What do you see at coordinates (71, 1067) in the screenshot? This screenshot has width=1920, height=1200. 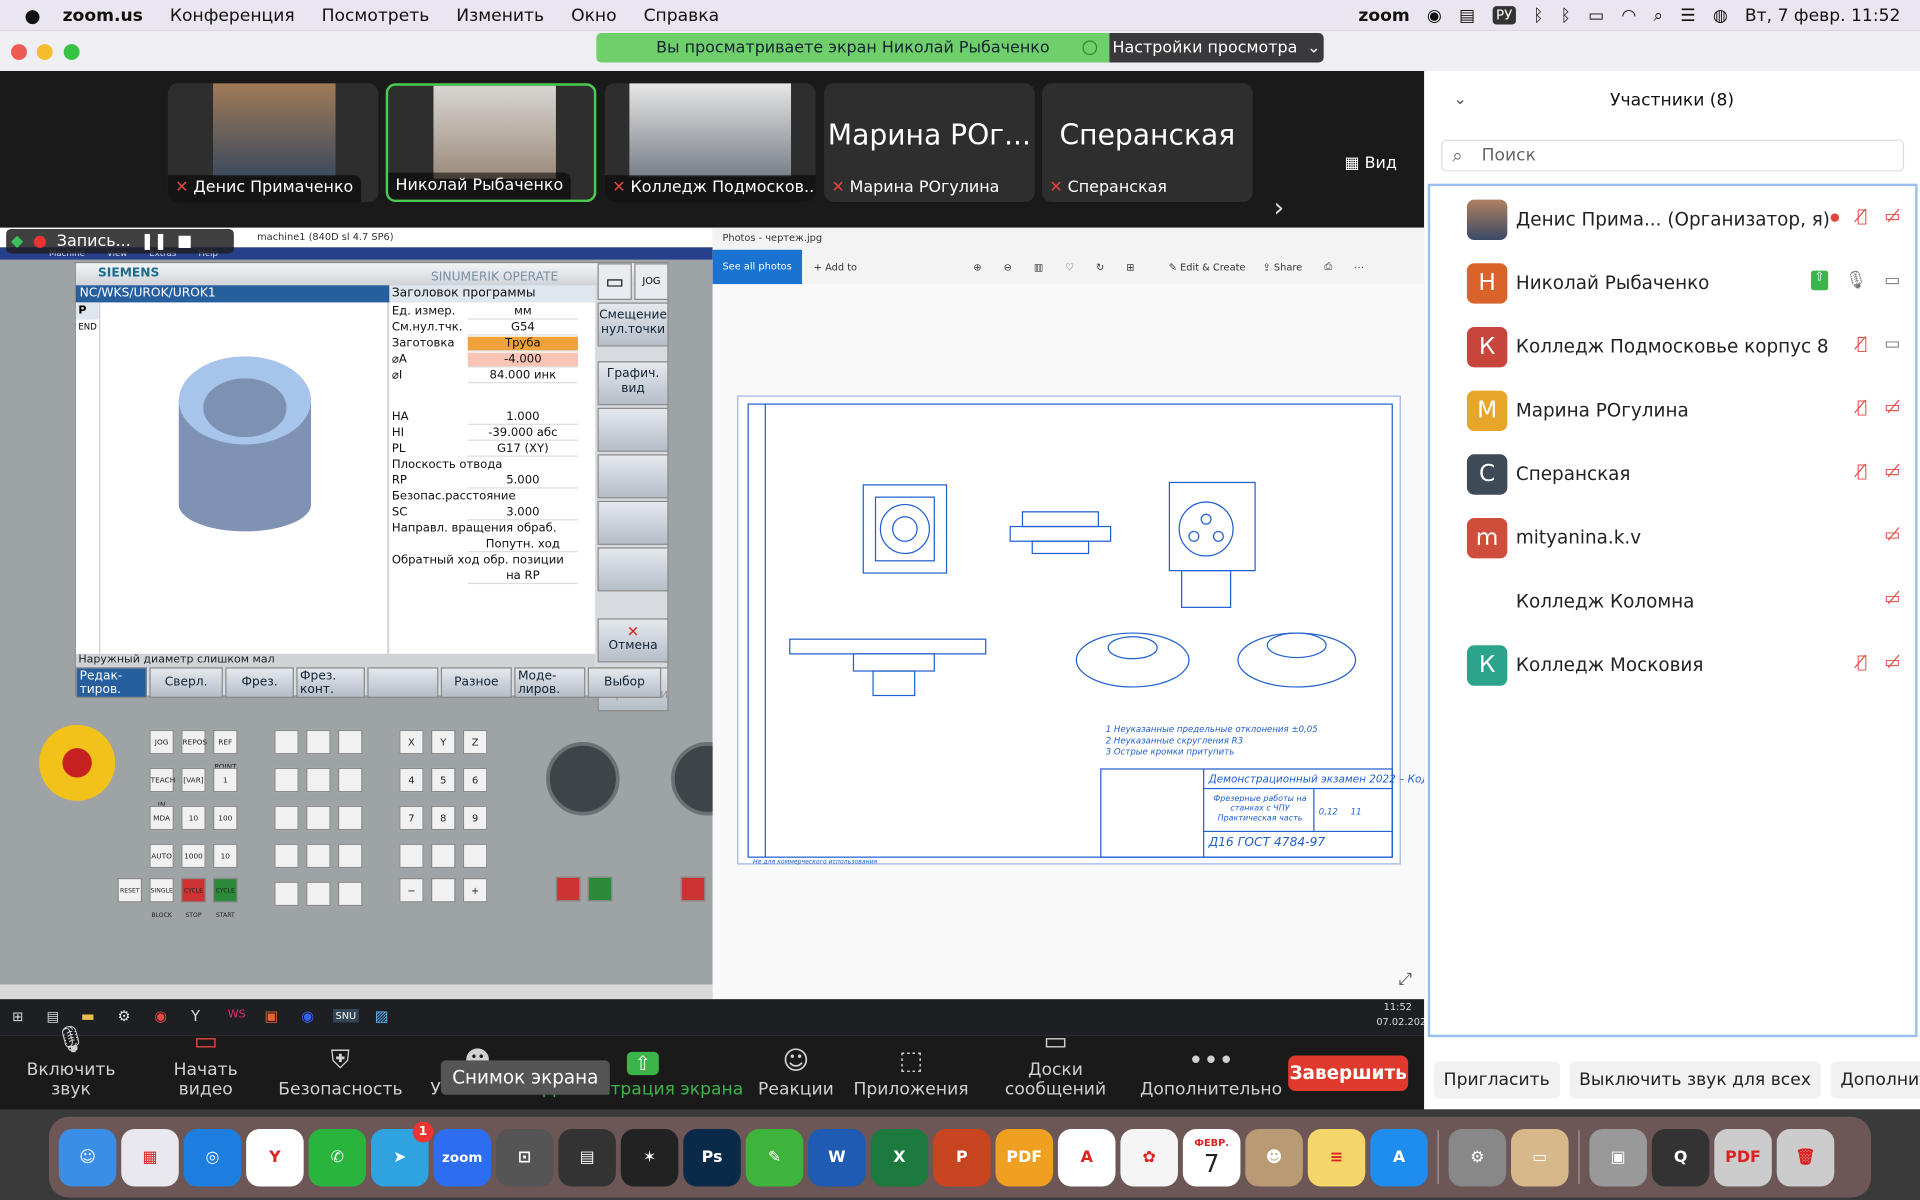 I see `unmute-button: 🎙 Включить звук` at bounding box center [71, 1067].